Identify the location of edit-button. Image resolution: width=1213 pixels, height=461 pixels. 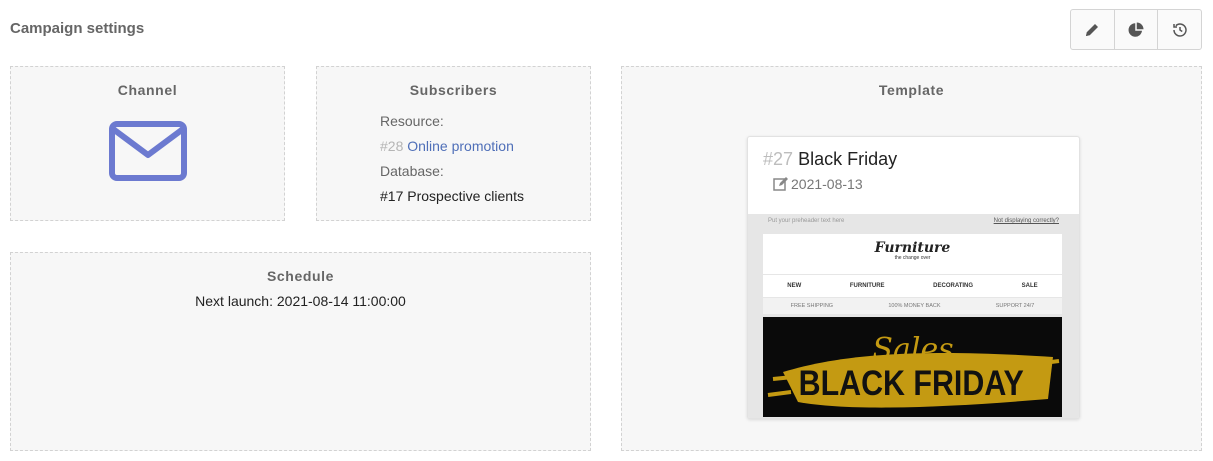
(1093, 29).